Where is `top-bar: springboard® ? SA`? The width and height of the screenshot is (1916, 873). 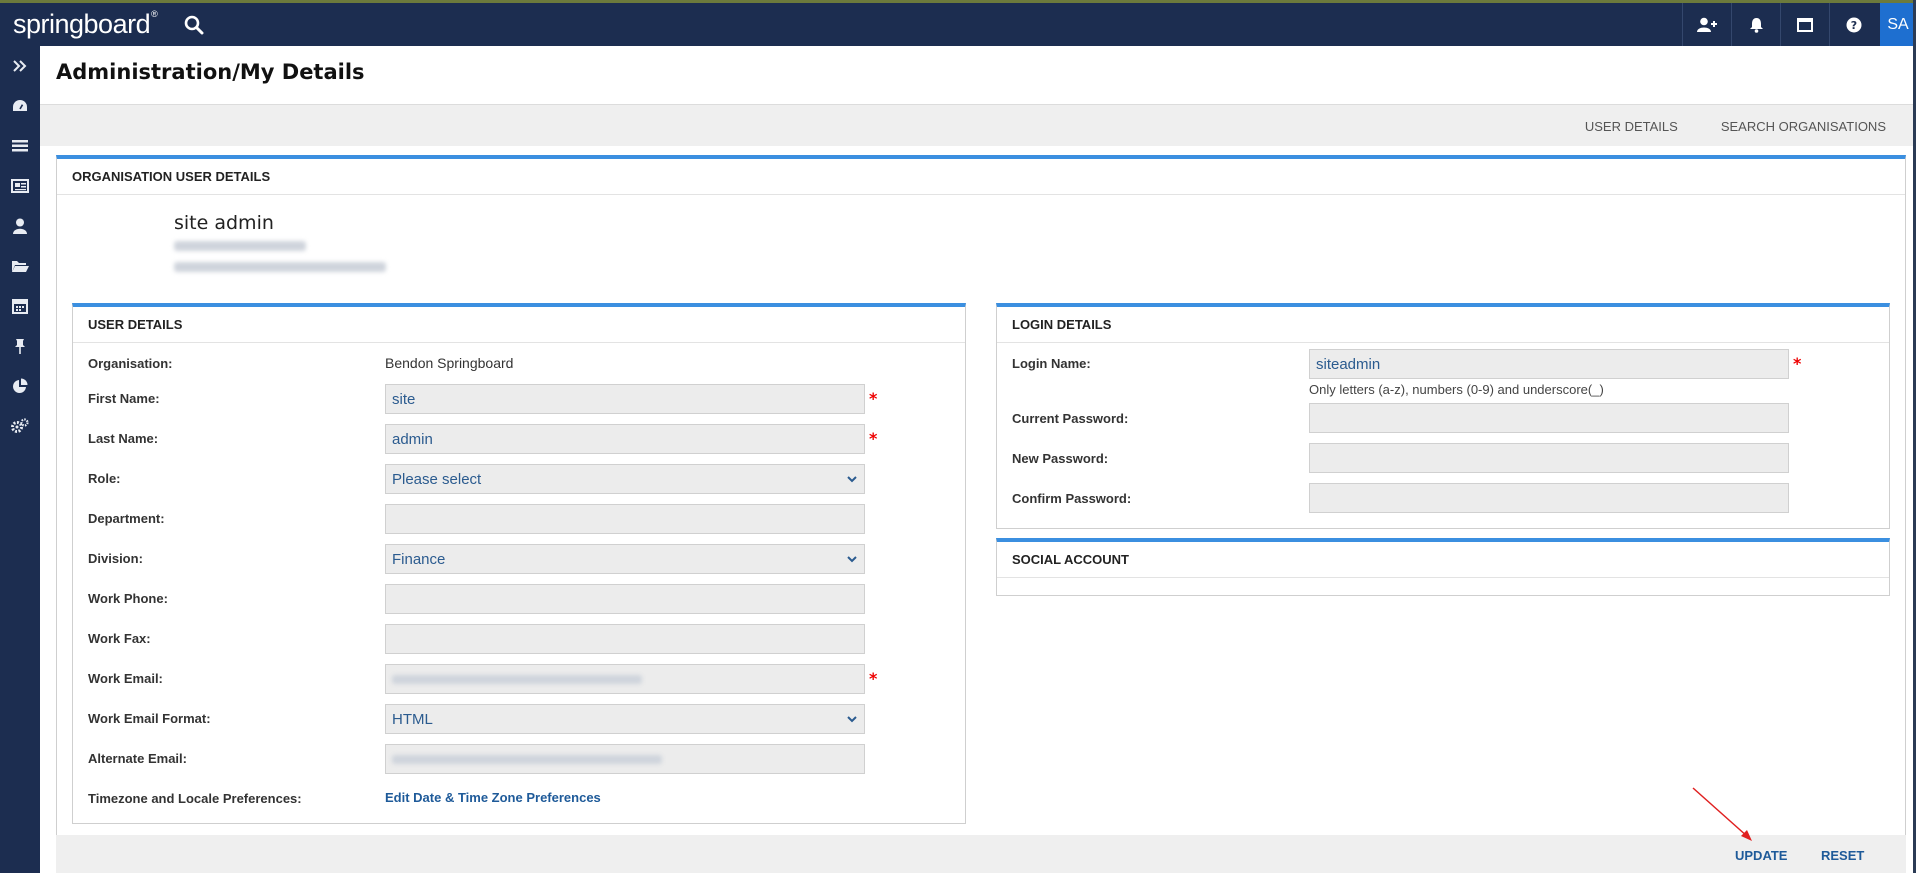
top-bar: springboard® ? SA is located at coordinates (958, 23).